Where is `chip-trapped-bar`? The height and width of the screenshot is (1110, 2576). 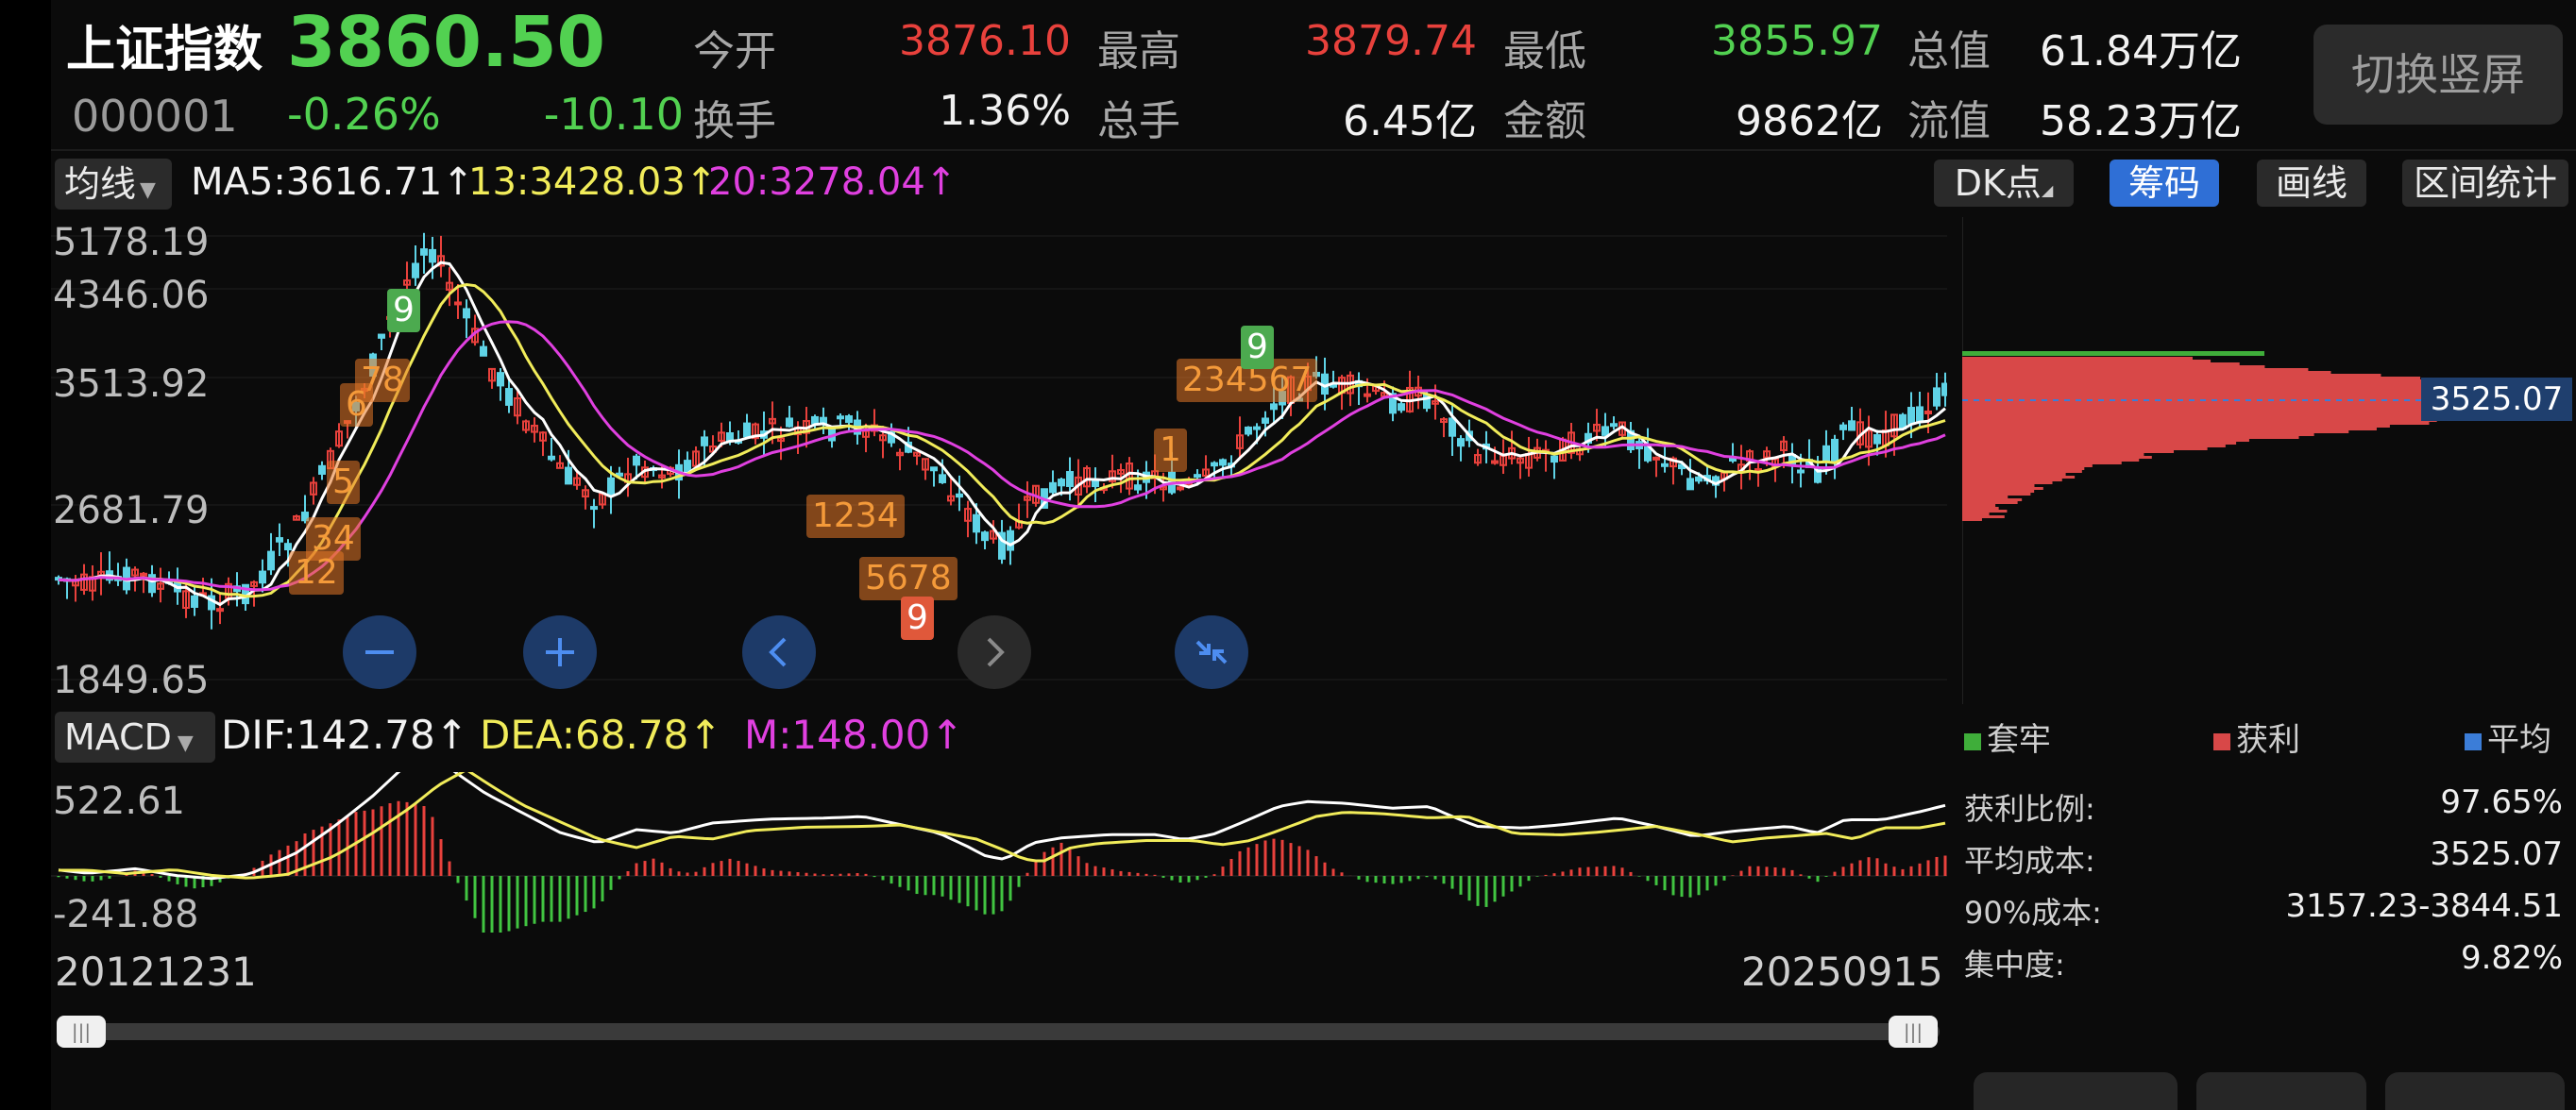
chip-trapped-bar is located at coordinates (2113, 353).